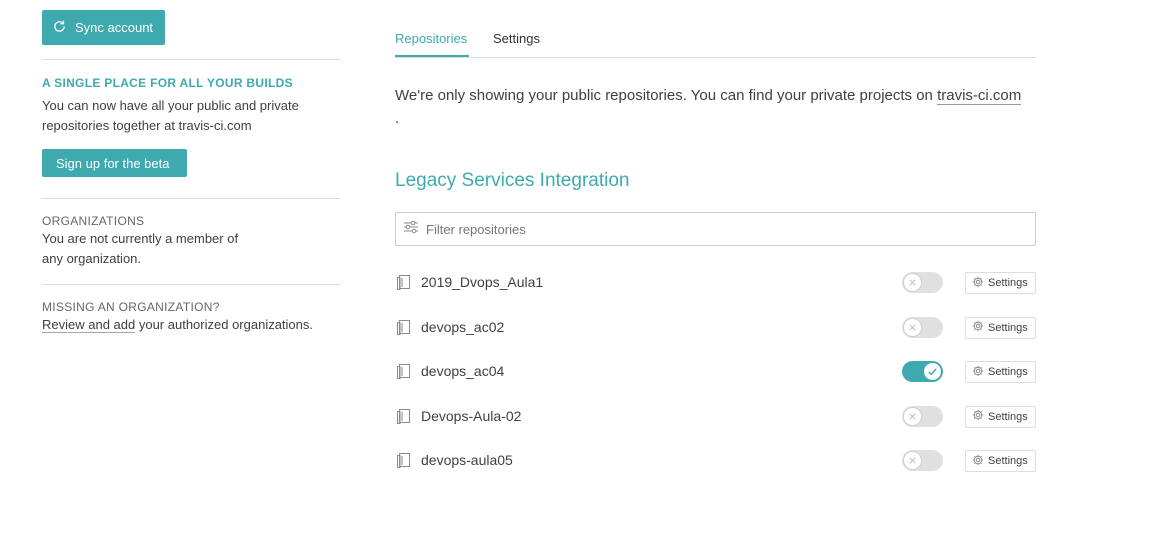  I want to click on tab-repositories: Repositories, so click(431, 38).